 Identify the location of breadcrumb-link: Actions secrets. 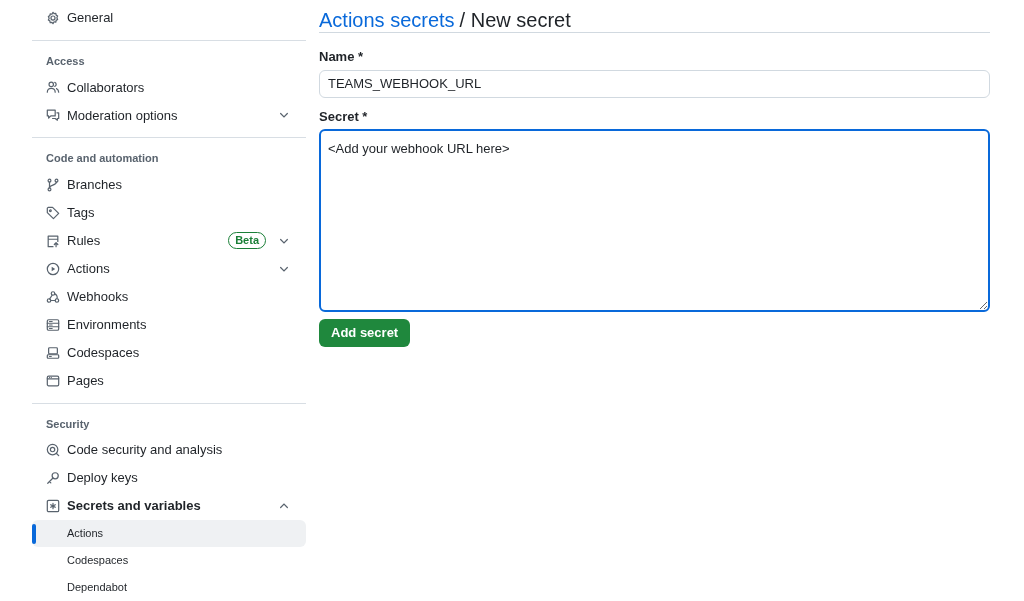
(387, 20).